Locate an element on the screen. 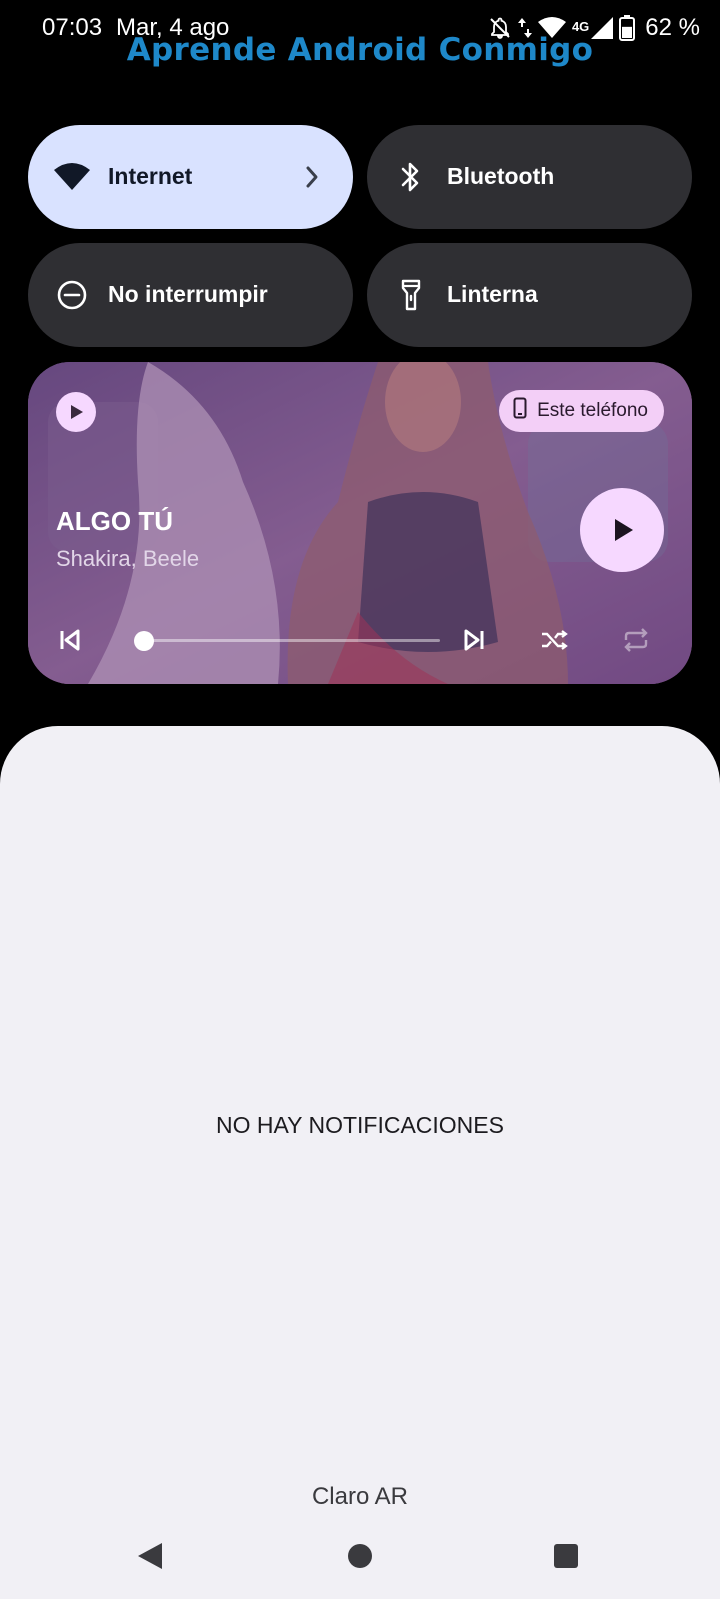 The image size is (720, 1599). tile-do-not-disturb-label: No interrumpir is located at coordinates (188, 294).